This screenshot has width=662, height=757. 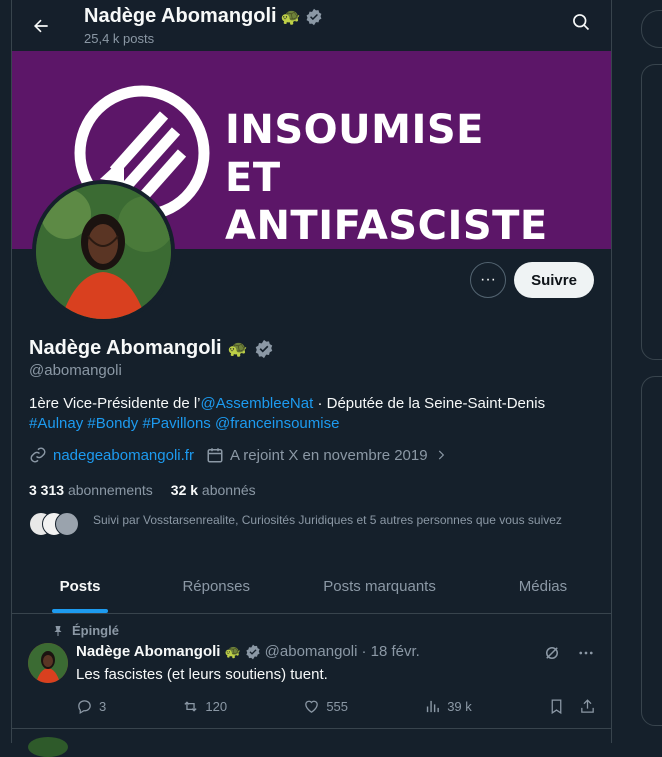 What do you see at coordinates (441, 455) in the screenshot?
I see `chevron-right-icon` at bounding box center [441, 455].